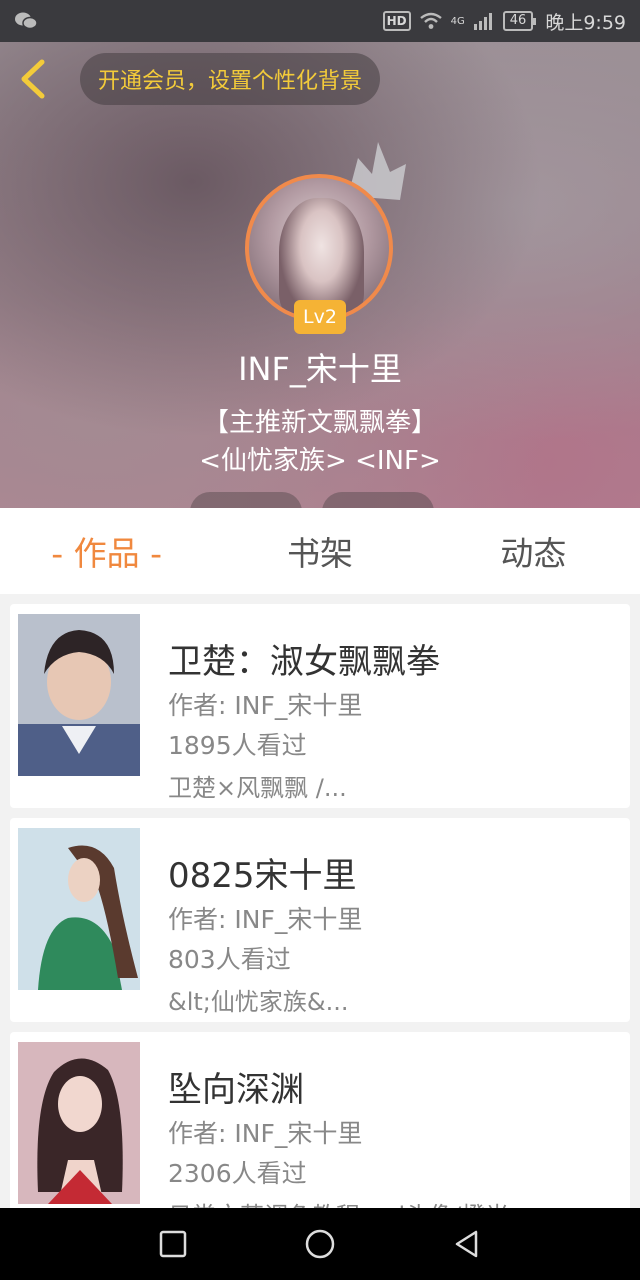  I want to click on bio-line-1: 【主推新文飘飘拳】, so click(319, 423).